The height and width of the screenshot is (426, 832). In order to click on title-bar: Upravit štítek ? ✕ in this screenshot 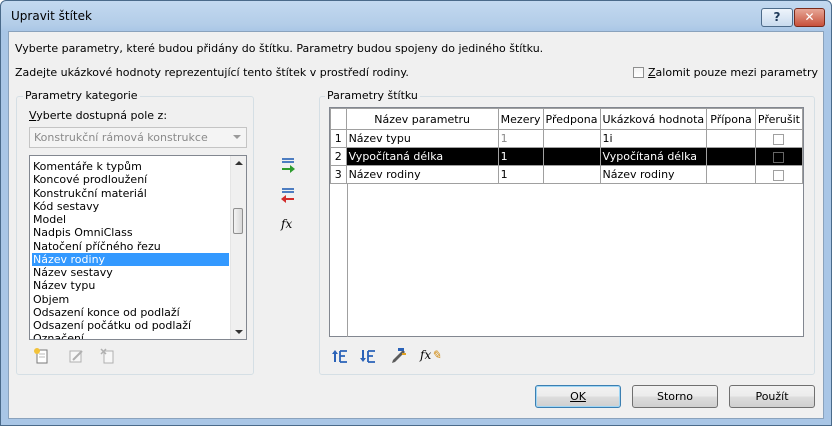, I will do `click(416, 16)`.